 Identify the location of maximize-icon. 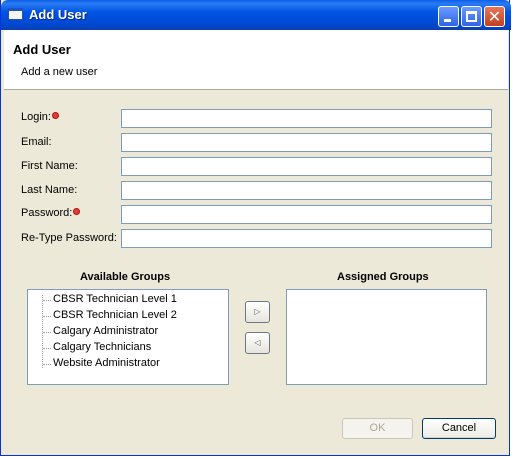
(471, 16).